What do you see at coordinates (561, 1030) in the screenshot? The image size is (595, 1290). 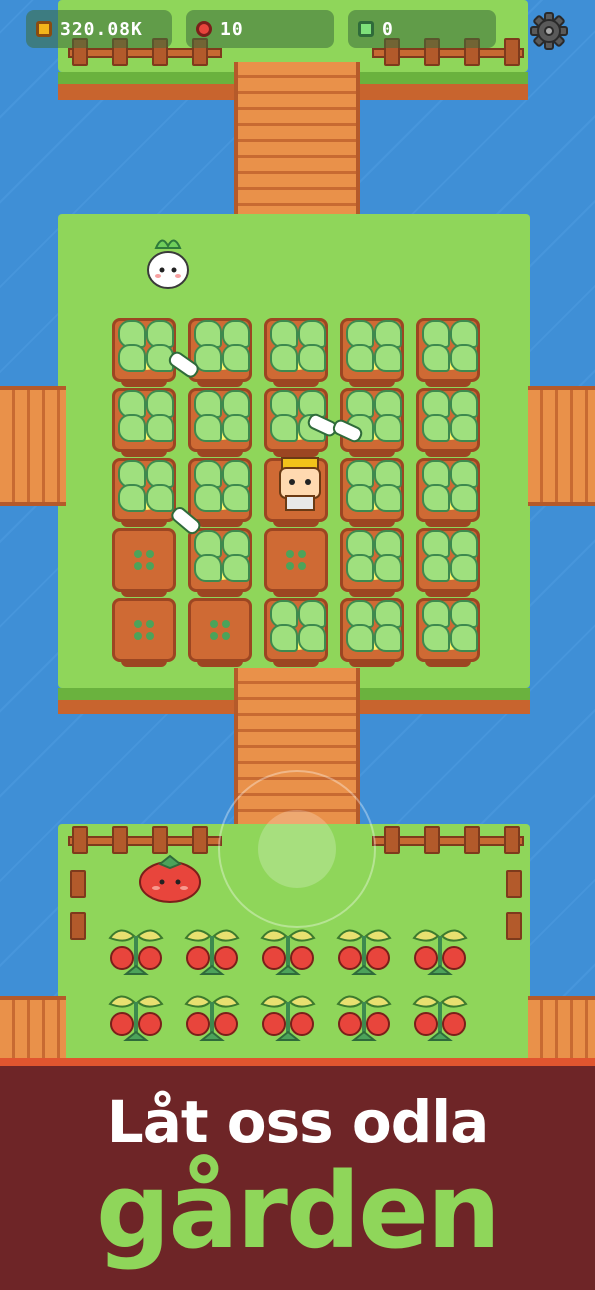 I see `bridge-southeast` at bounding box center [561, 1030].